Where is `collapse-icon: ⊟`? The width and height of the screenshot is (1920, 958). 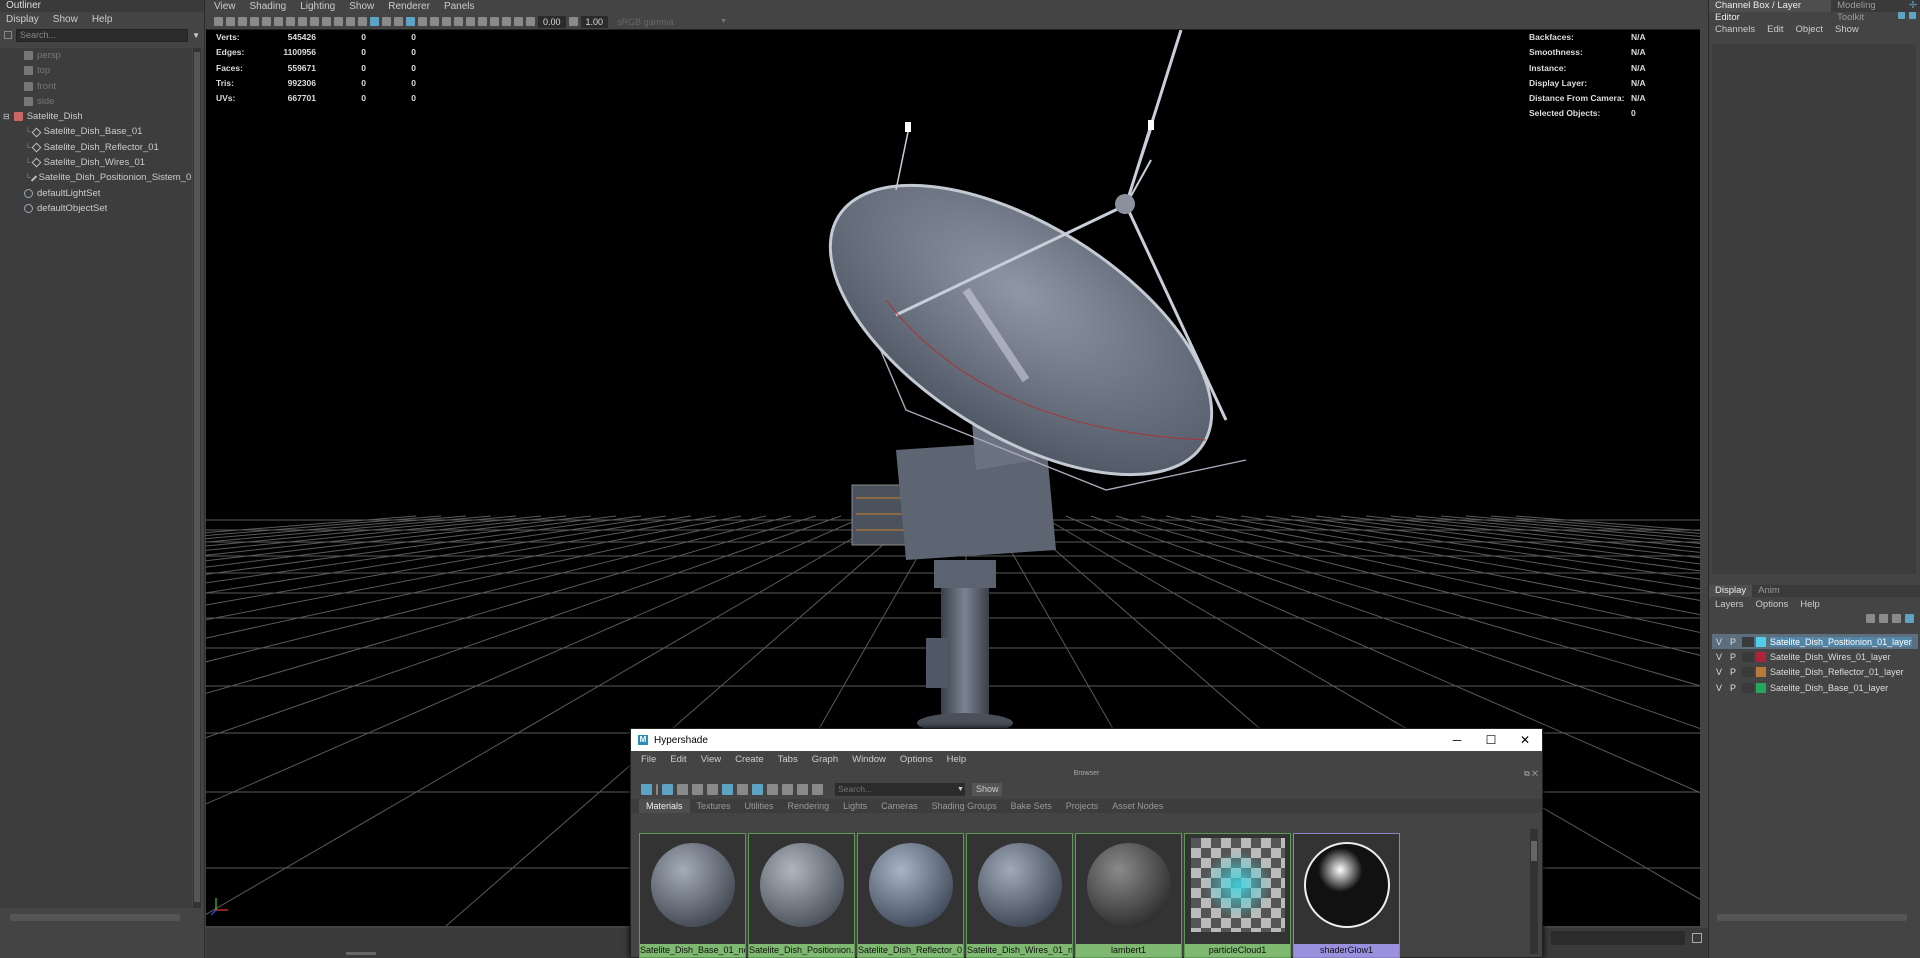
collapse-icon: ⊟ is located at coordinates (6, 116).